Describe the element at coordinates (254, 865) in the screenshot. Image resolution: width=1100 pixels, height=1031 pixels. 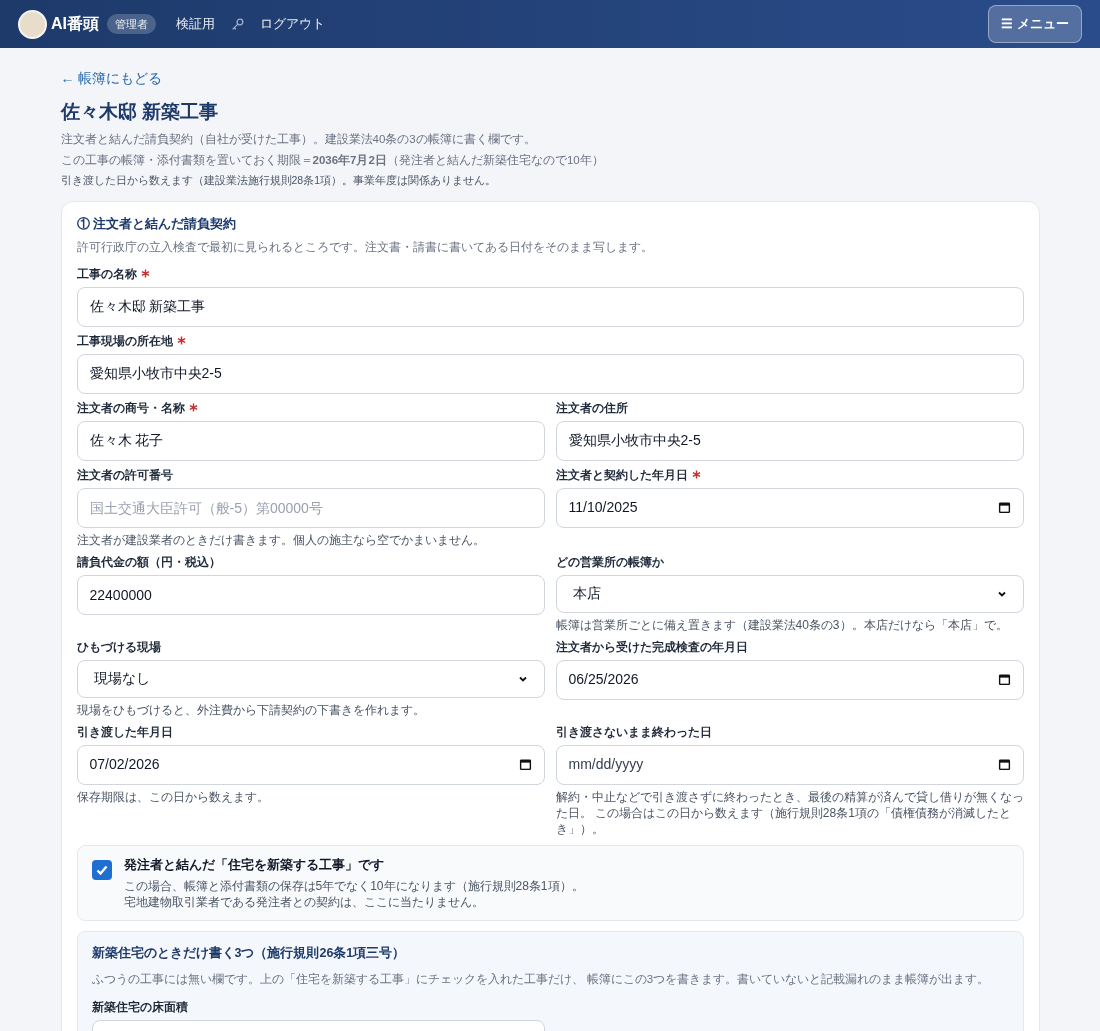
I see `checkbox-label: 発注者と結んだ「住宅を新築する工事」です` at that location.